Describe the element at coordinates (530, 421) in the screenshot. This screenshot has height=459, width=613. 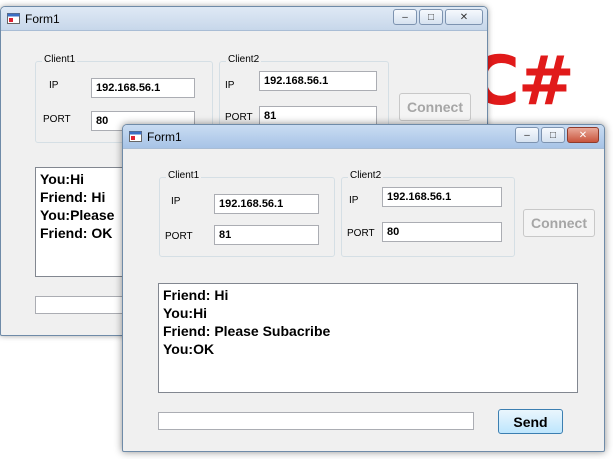
I see `send-button: Send` at that location.